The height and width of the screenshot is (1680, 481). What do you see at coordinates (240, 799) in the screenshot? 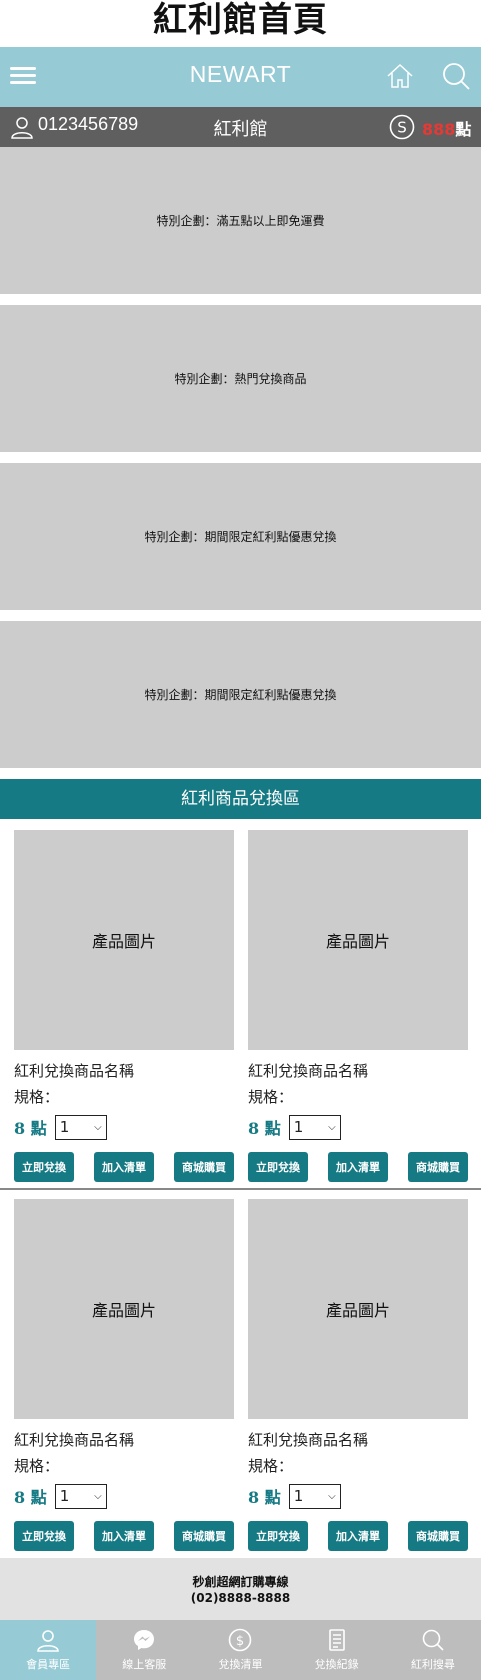
I see `redeem-zone-header: 紅利商品兌換區` at bounding box center [240, 799].